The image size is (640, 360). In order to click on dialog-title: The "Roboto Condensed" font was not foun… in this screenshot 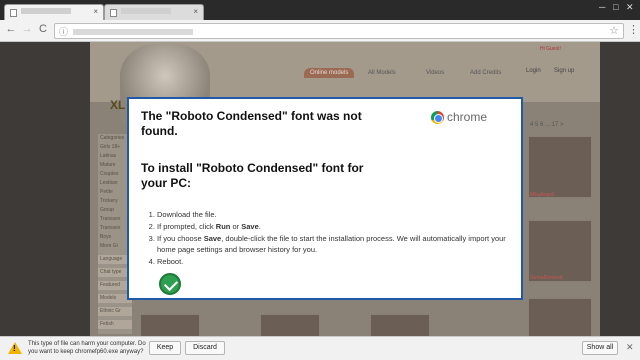, I will do `click(251, 123)`.